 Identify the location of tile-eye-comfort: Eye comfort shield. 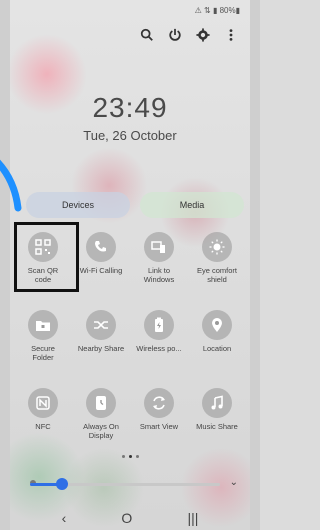
(217, 267).